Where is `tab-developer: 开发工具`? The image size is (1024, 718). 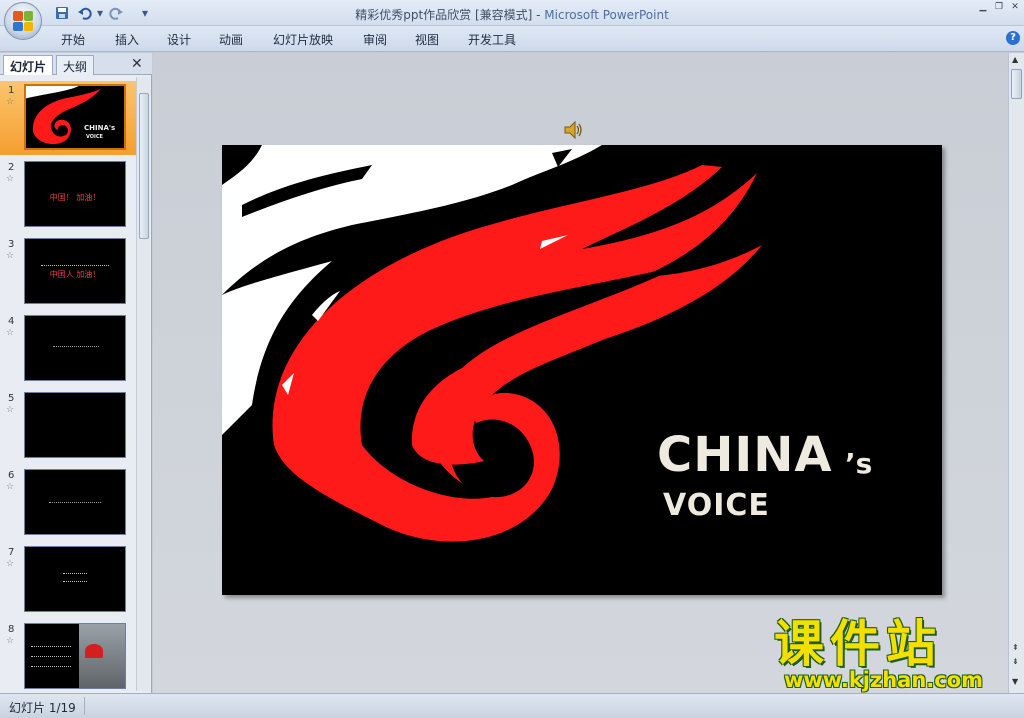
tab-developer: 开发工具 is located at coordinates (492, 39).